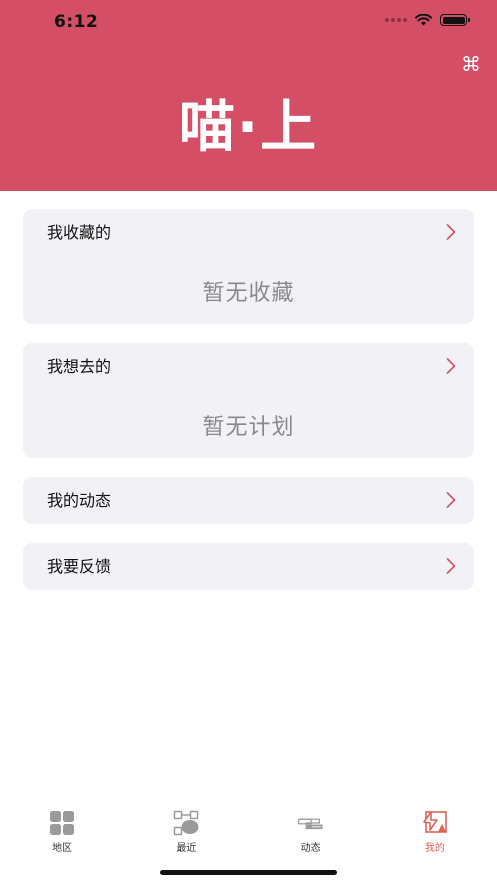 The width and height of the screenshot is (497, 883). Describe the element at coordinates (423, 20) in the screenshot. I see `wifi-icon` at that location.